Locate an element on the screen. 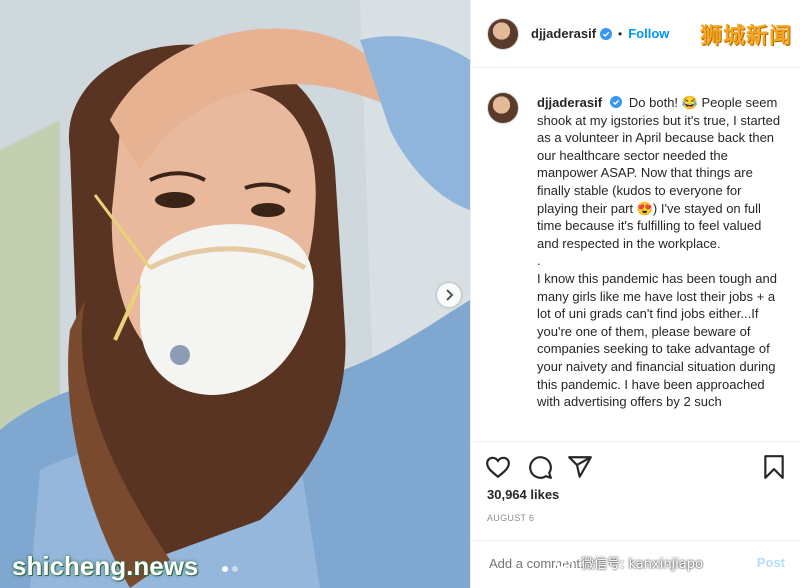 This screenshot has height=588, width=800. action-bar is located at coordinates (635, 466).